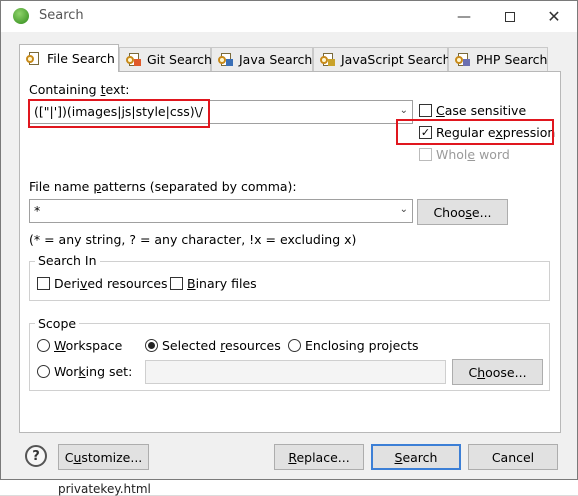 Image resolution: width=578 pixels, height=496 pixels. Describe the element at coordinates (289, 16) in the screenshot. I see `title-bar: Search — ✕` at that location.